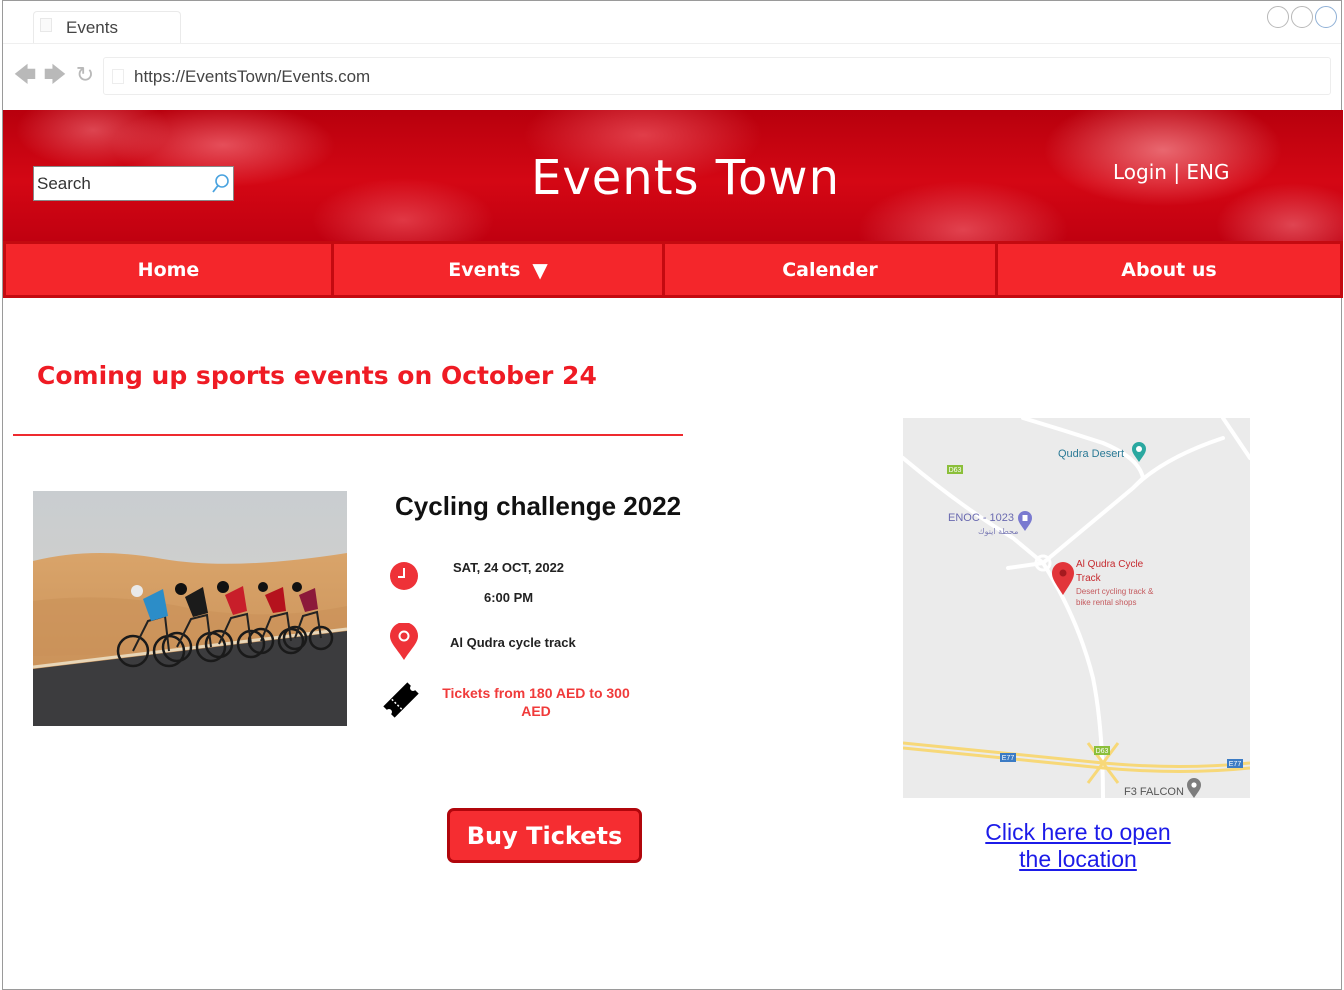  What do you see at coordinates (538, 506) in the screenshot?
I see `event-title: Cycling challenge 2022` at bounding box center [538, 506].